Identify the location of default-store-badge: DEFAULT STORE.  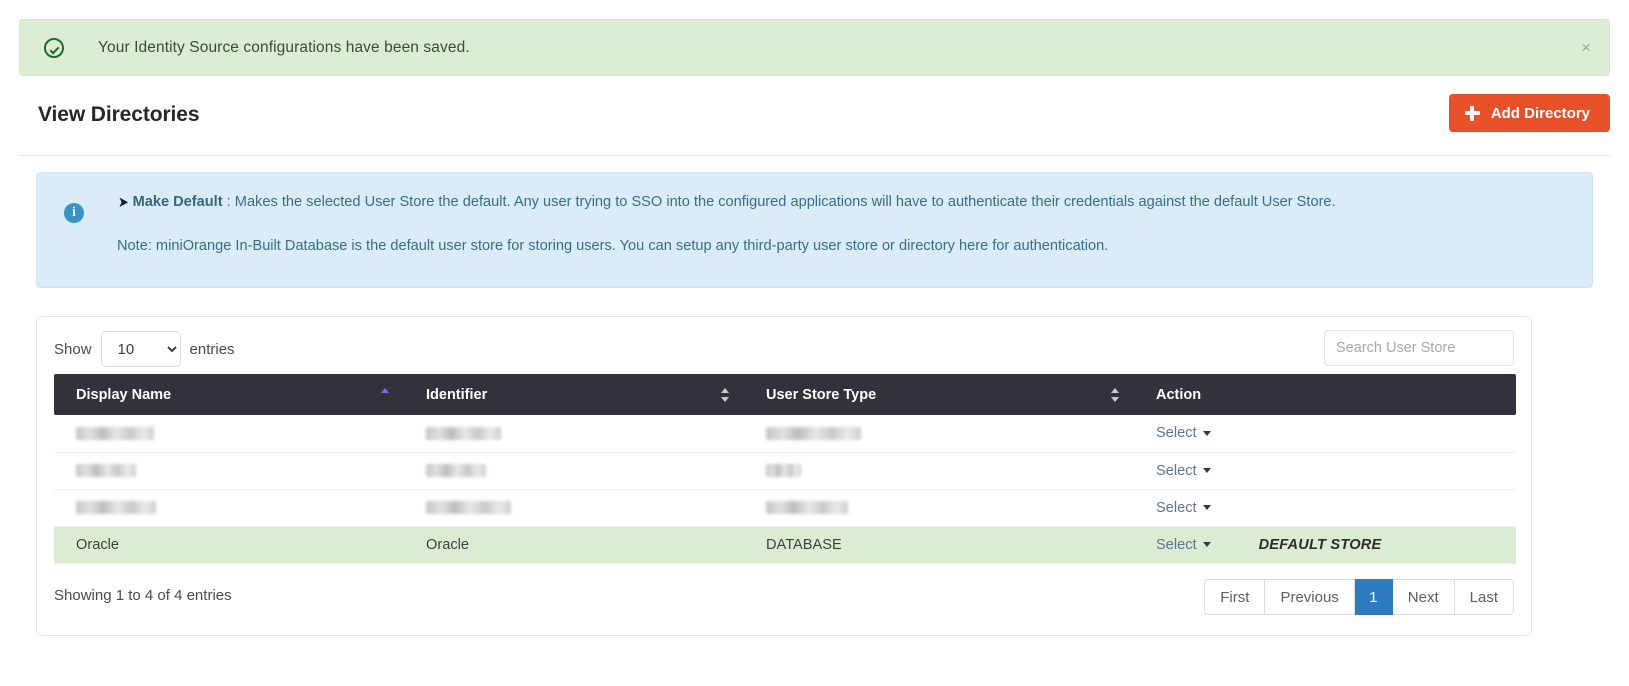
(1320, 544).